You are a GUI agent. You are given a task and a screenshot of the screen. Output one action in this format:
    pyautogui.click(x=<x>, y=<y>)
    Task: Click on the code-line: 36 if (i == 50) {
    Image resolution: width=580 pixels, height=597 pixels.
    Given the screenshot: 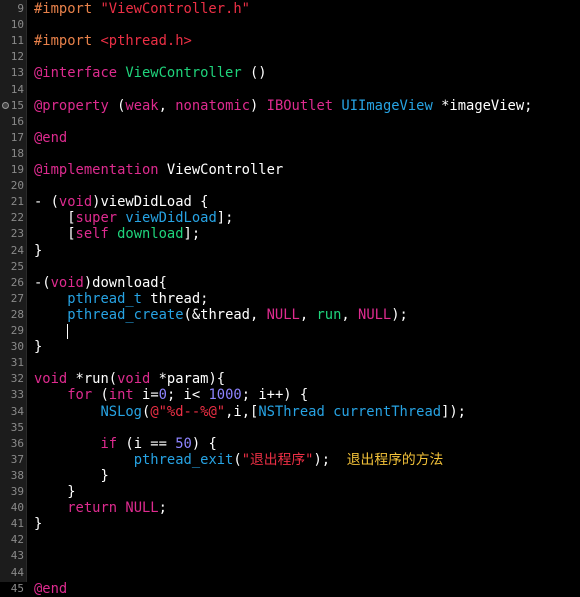 What is the action you would take?
    pyautogui.click(x=290, y=444)
    